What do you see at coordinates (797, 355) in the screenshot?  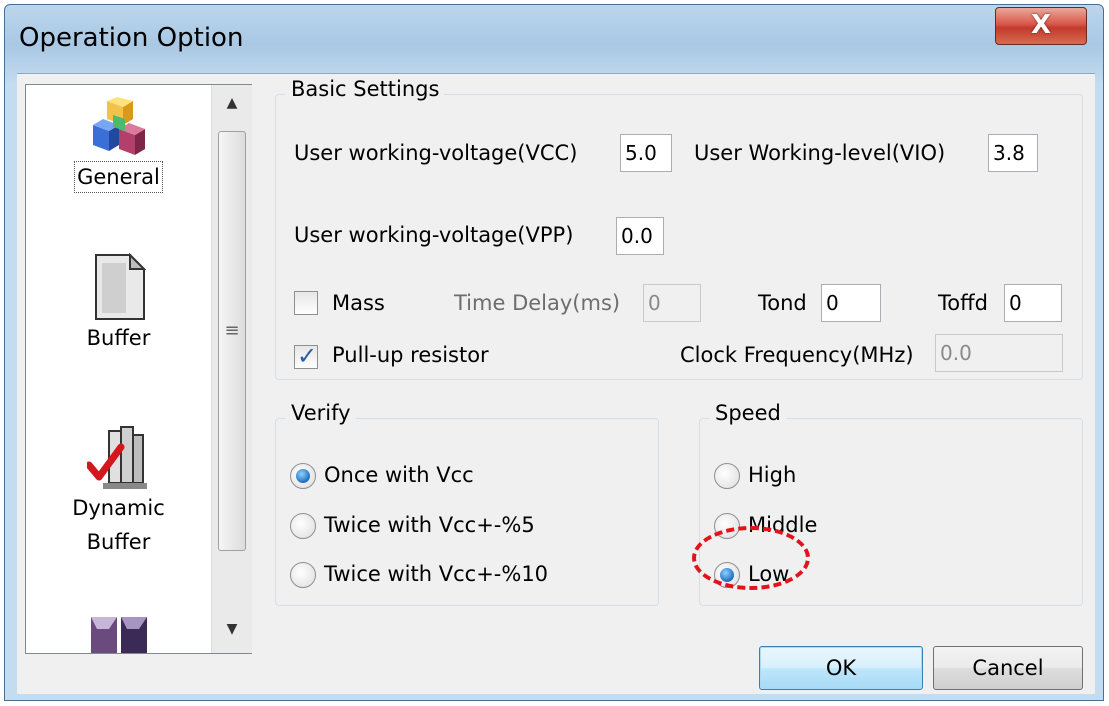 I see `clock-frequency-label: Clock Frequency(MHz)` at bounding box center [797, 355].